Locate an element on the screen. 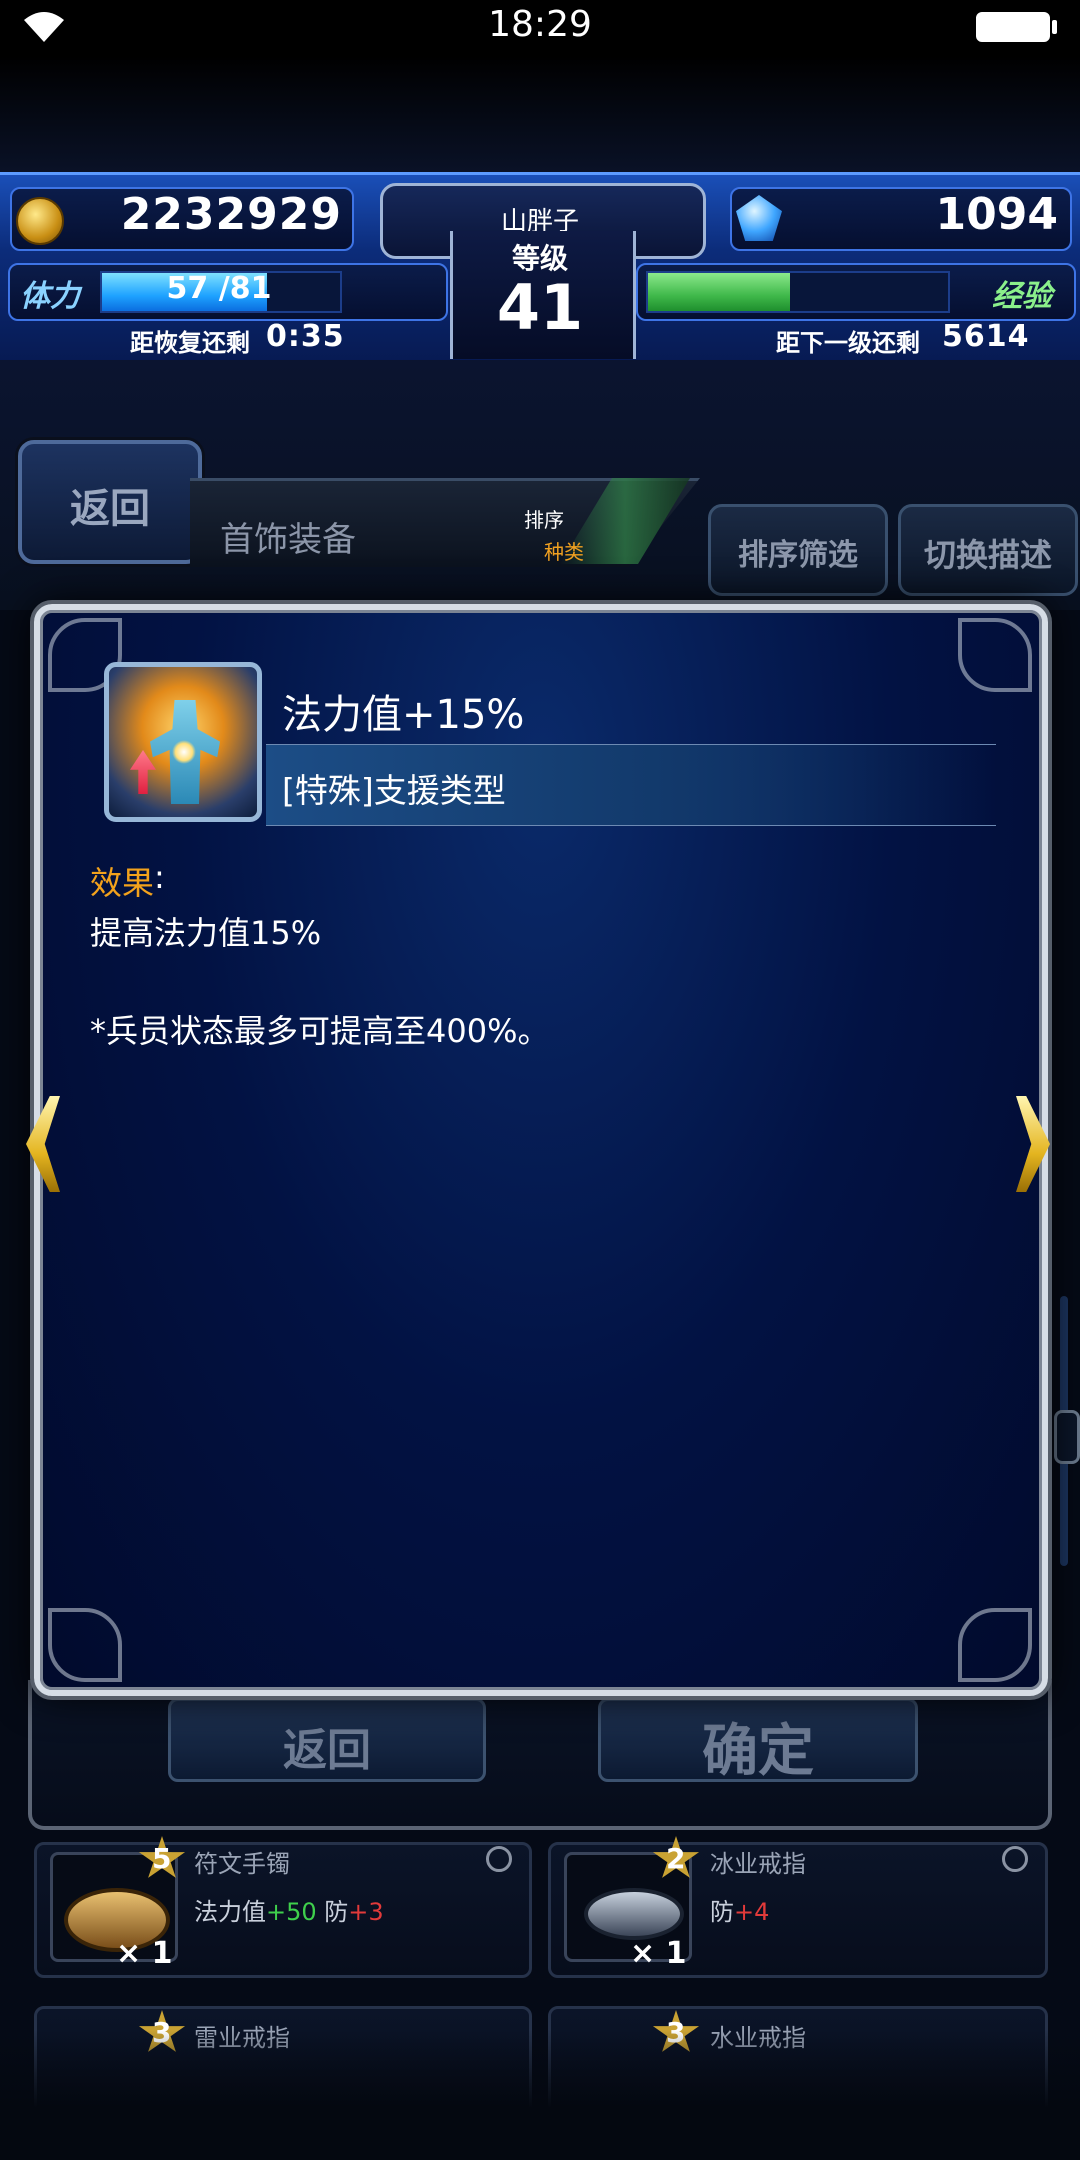  confirm-label: 确定 is located at coordinates (758, 1746).